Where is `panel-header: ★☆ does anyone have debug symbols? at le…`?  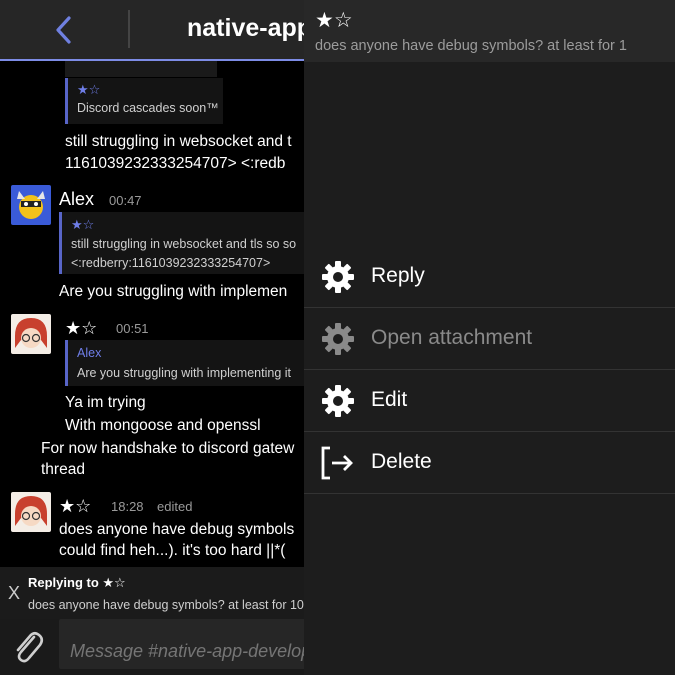
panel-header: ★☆ does anyone have debug symbols? at le… is located at coordinates (489, 31).